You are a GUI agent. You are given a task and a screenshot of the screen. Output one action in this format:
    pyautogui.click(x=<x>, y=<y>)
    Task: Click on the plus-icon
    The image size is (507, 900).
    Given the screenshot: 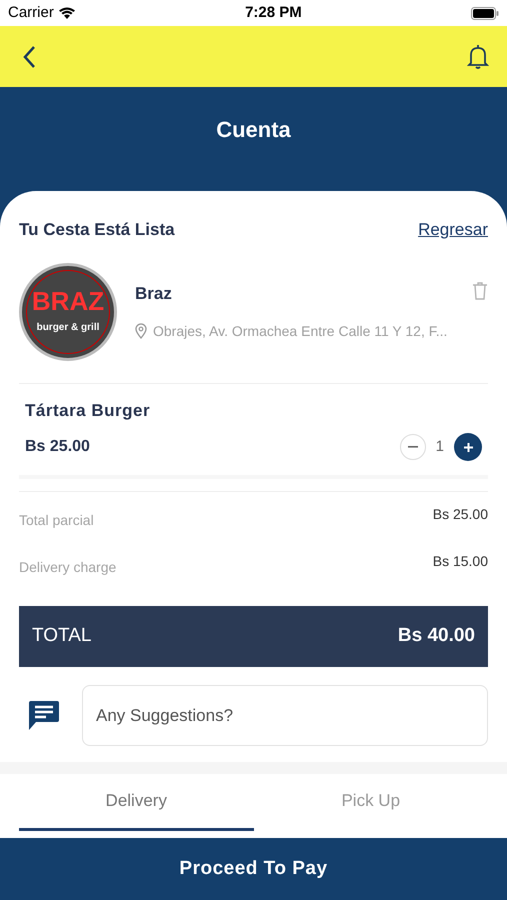 What is the action you would take?
    pyautogui.click(x=468, y=447)
    